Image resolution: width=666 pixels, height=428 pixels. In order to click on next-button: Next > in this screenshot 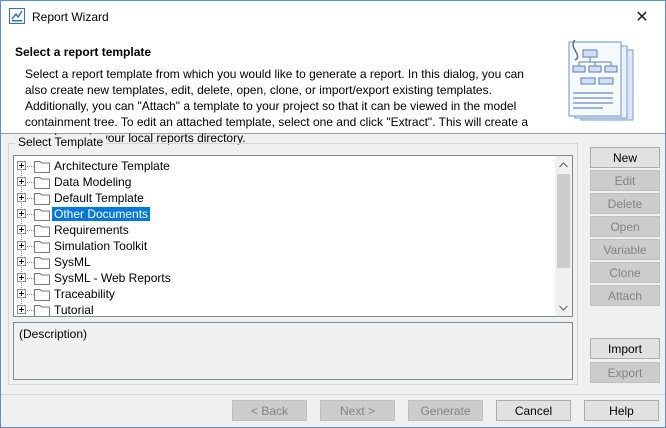, I will do `click(357, 410)`.